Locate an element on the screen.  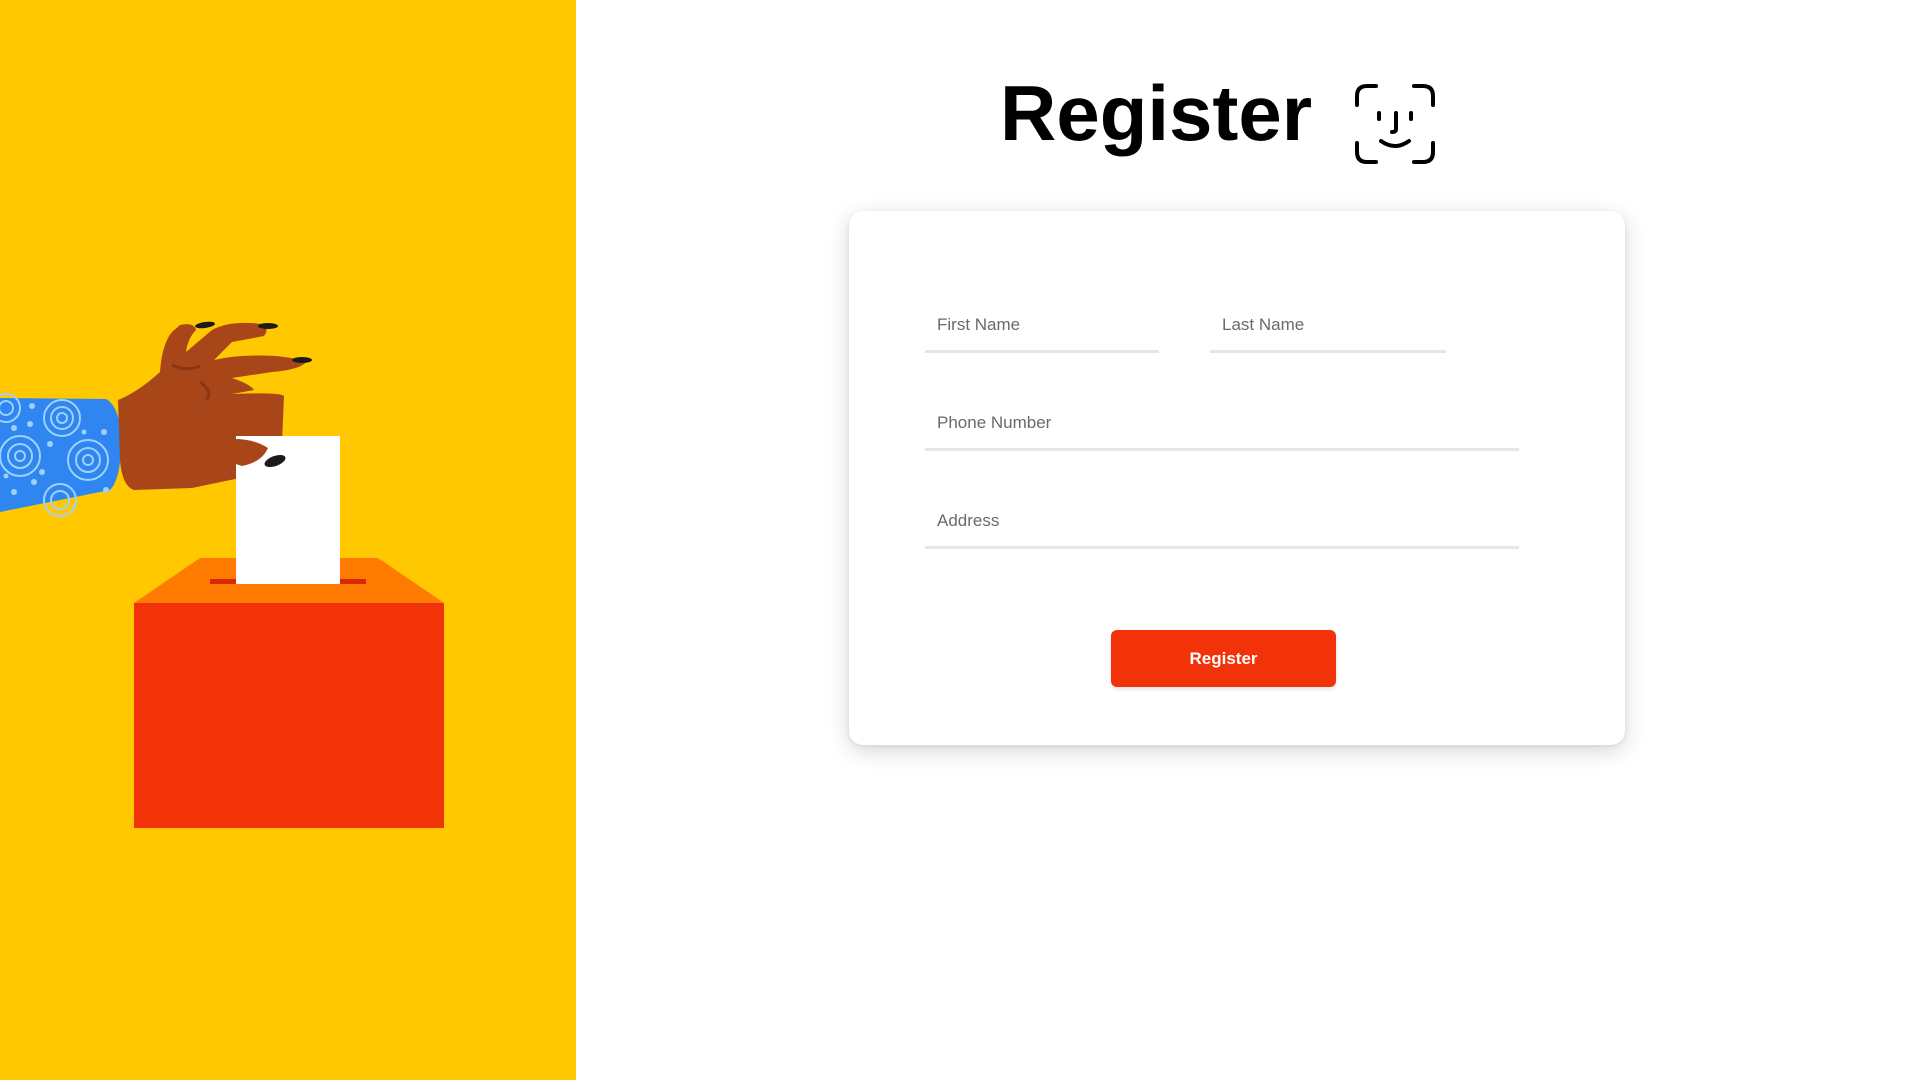
register-button: Register is located at coordinates (1223, 658).